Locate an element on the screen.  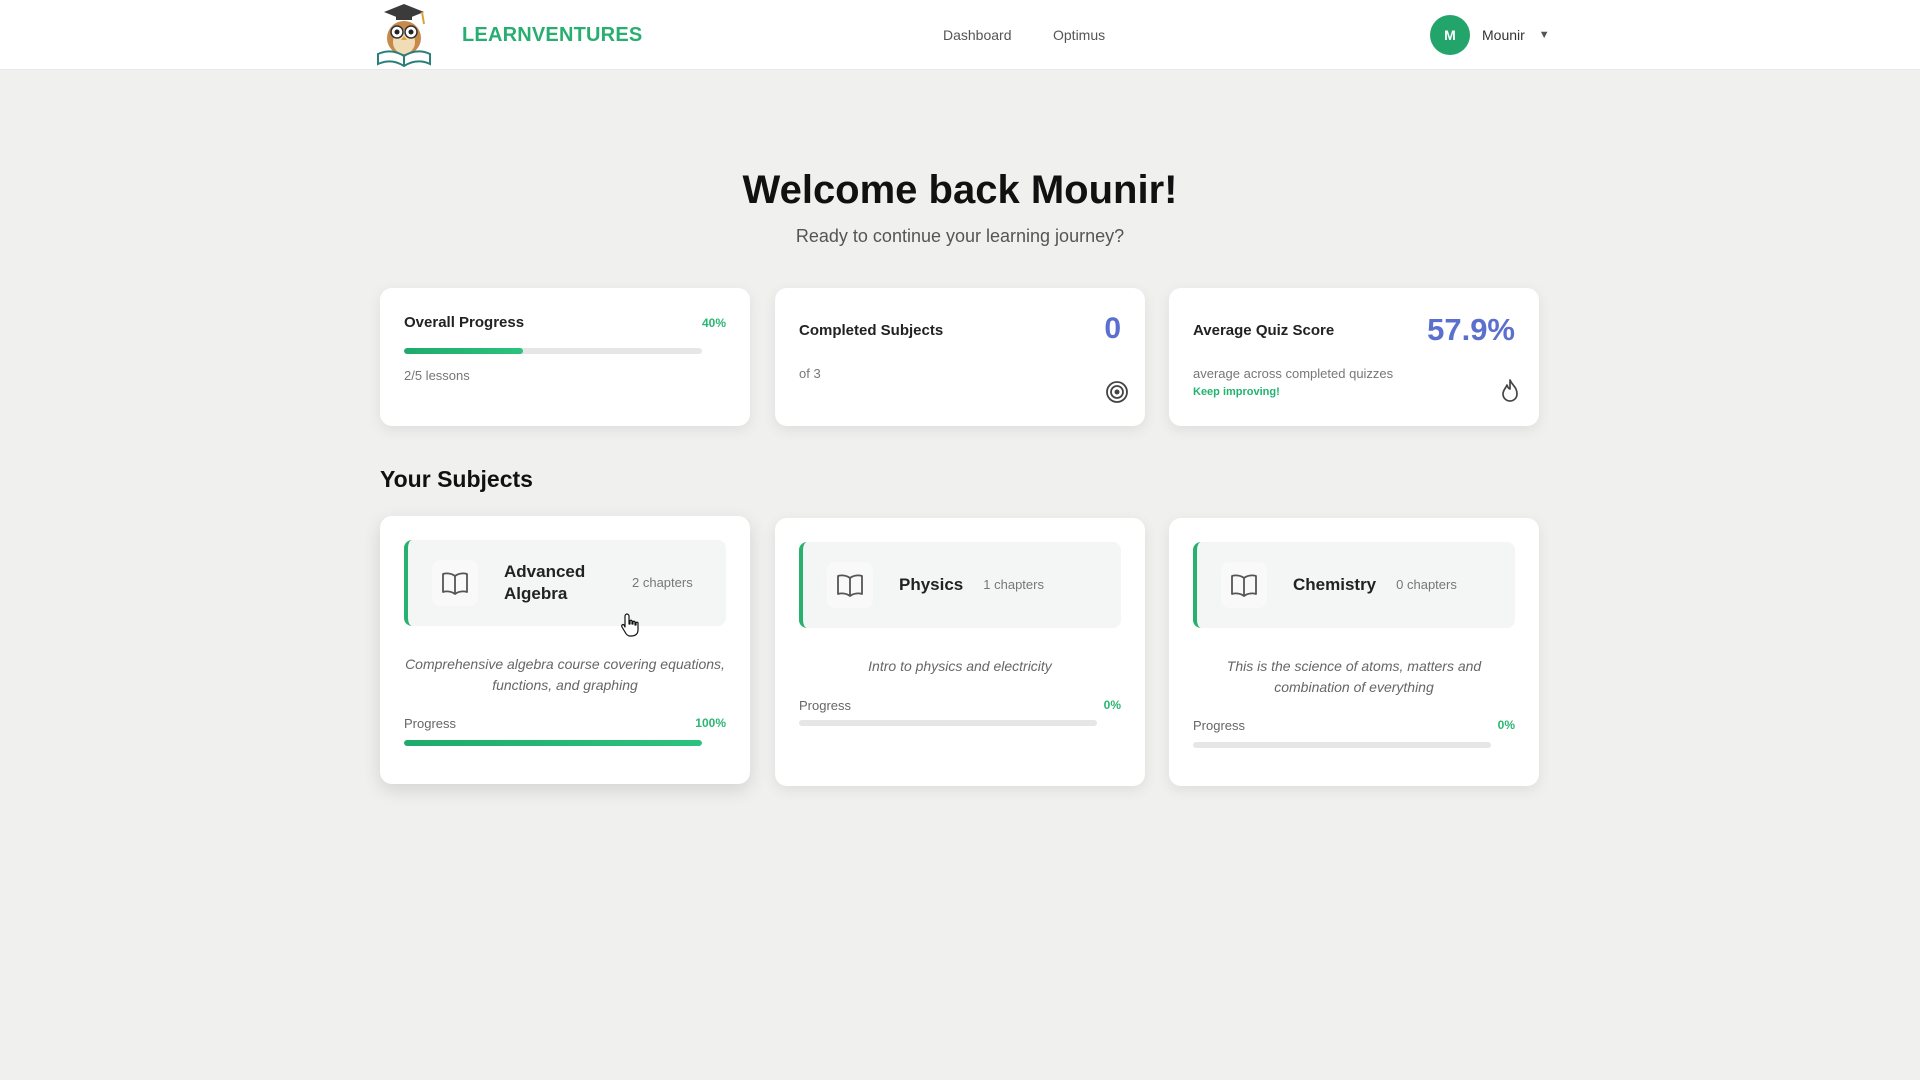
subject-name: Chemistry is located at coordinates (1335, 584).